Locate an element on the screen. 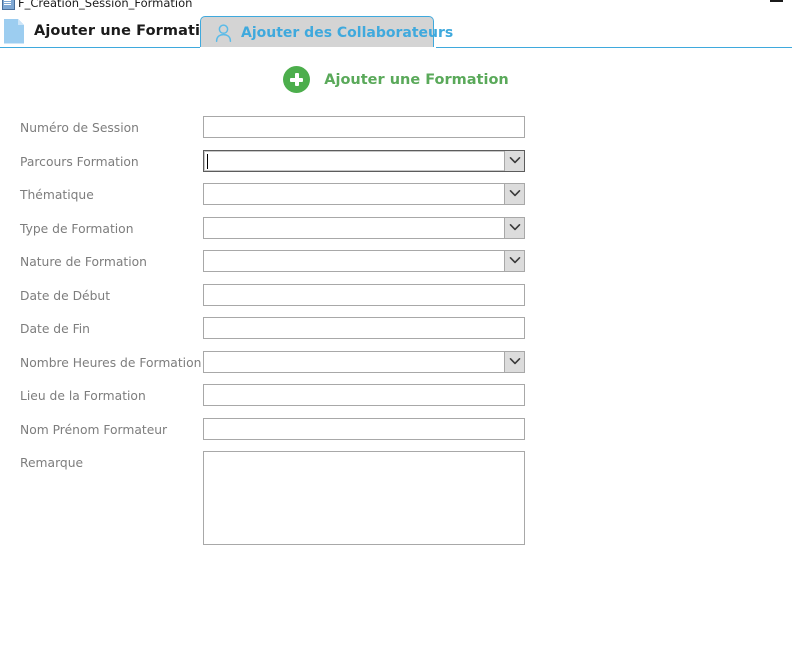  thematique-dropdown is located at coordinates (364, 194).